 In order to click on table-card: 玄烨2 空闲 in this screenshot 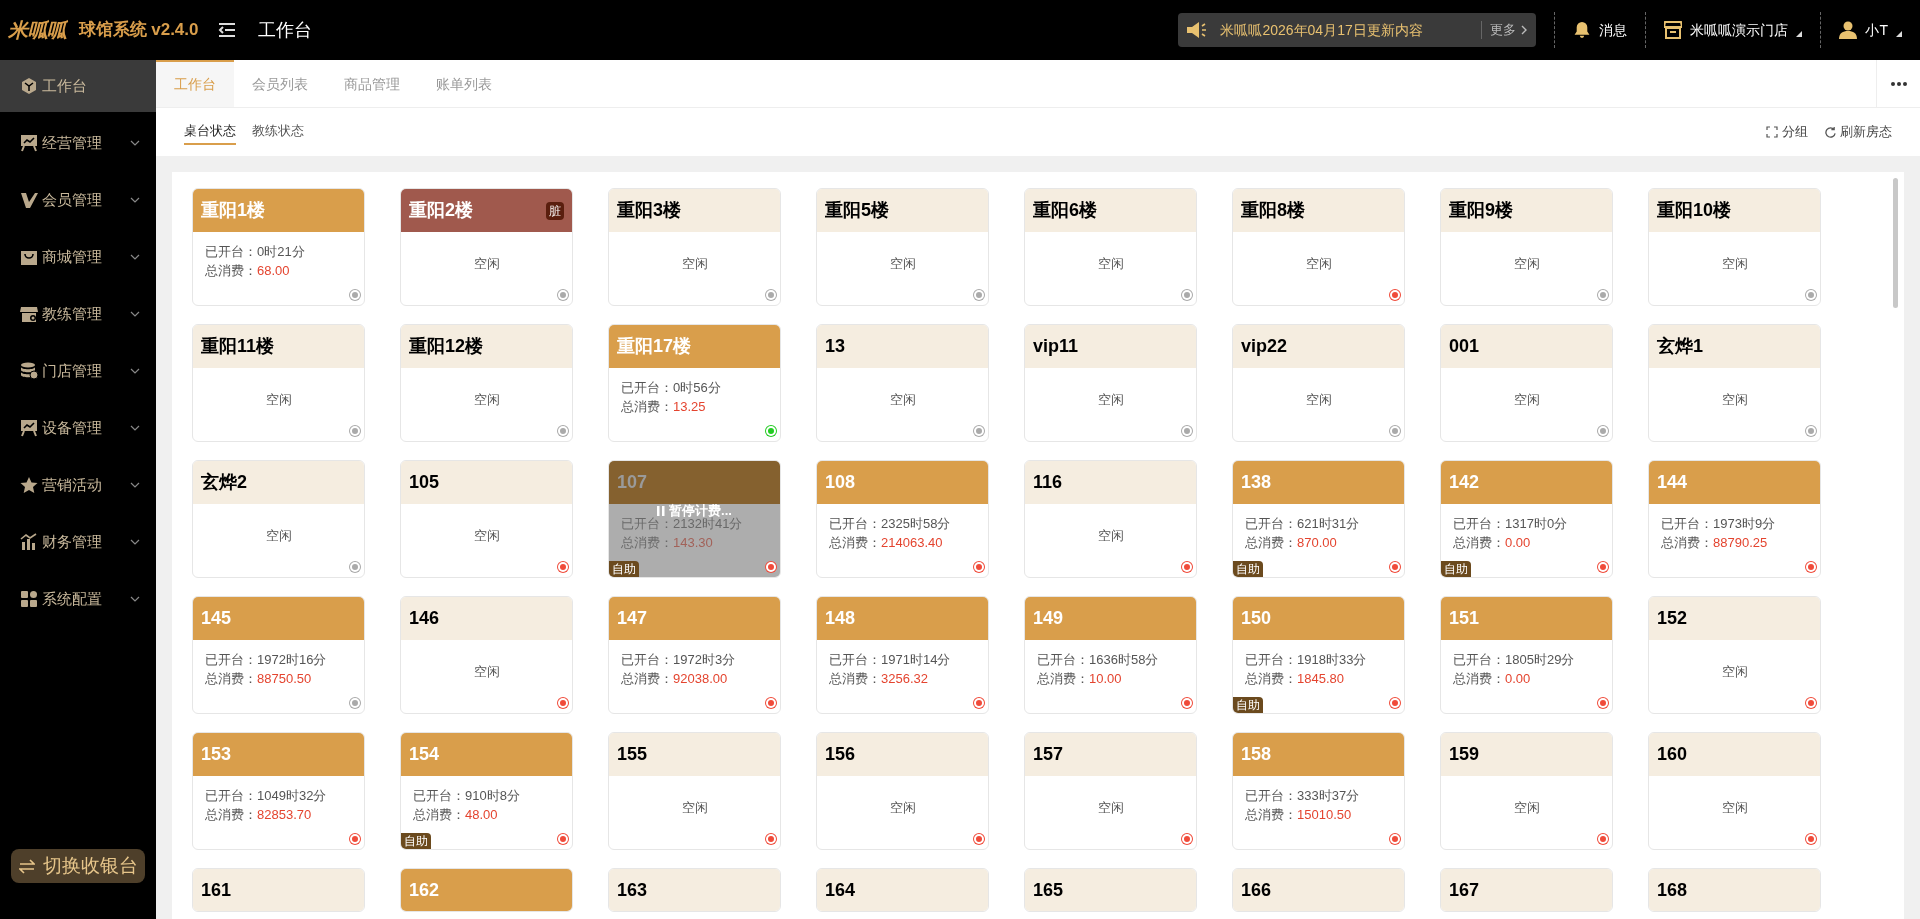, I will do `click(278, 519)`.